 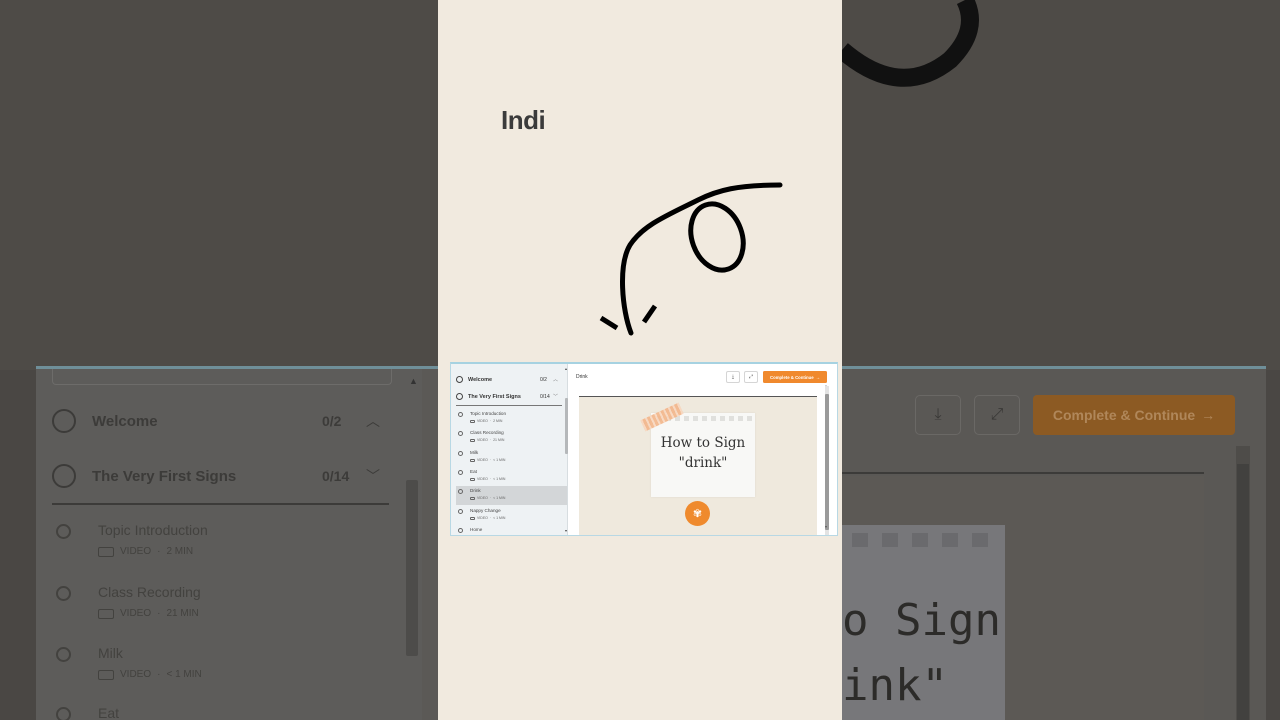 What do you see at coordinates (566, 368) in the screenshot?
I see `scroll-up-icon: ▴` at bounding box center [566, 368].